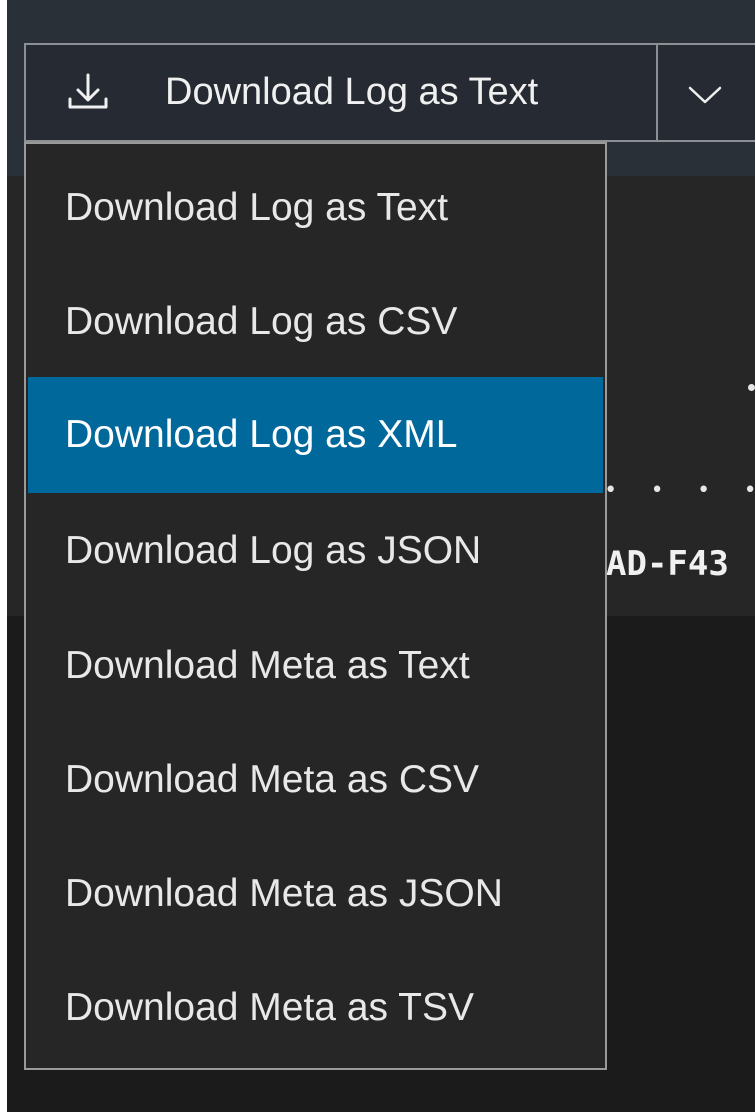 This screenshot has height=1112, width=755. I want to click on download-icon, so click(88, 91).